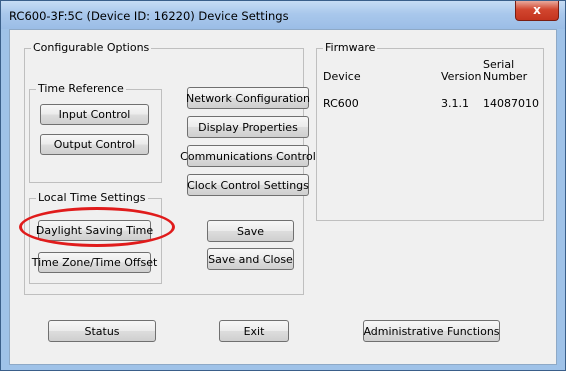 Image resolution: width=568 pixels, height=373 pixels. What do you see at coordinates (248, 98) in the screenshot?
I see `network-configuration-button: Network Configuration` at bounding box center [248, 98].